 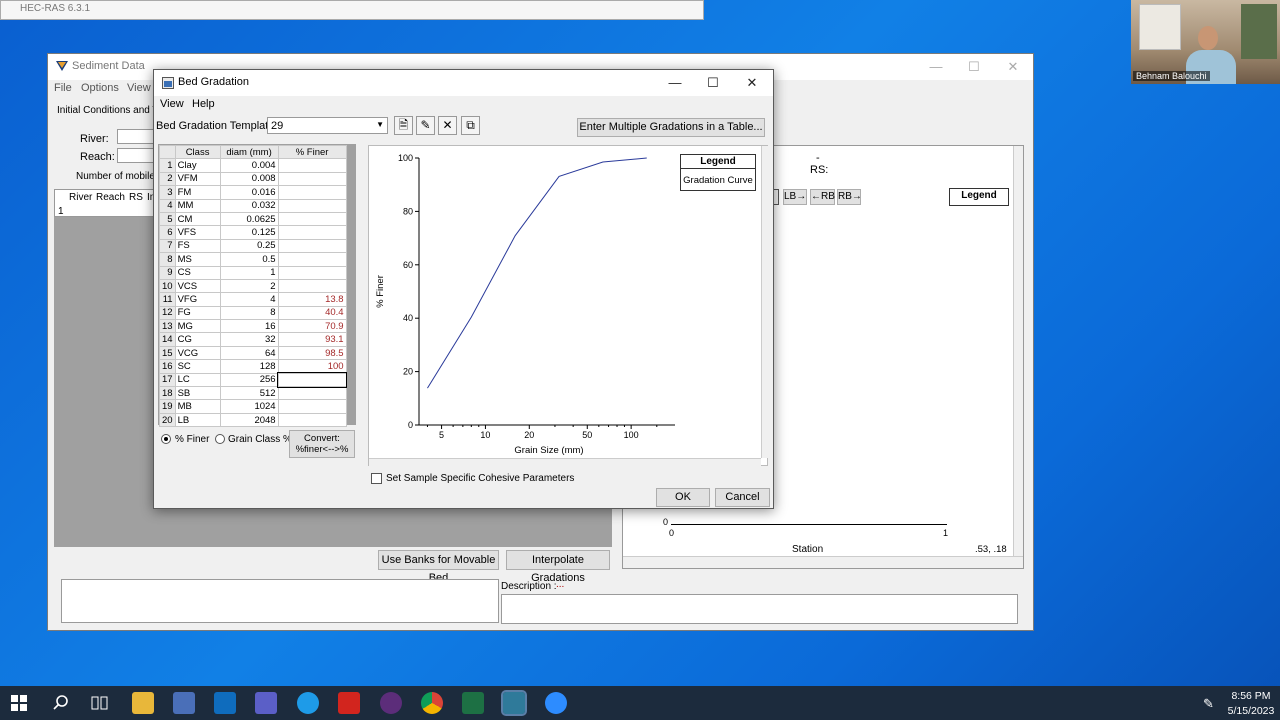 What do you see at coordinates (823, 562) in the screenshot?
I see `xs-hscrollbar` at bounding box center [823, 562].